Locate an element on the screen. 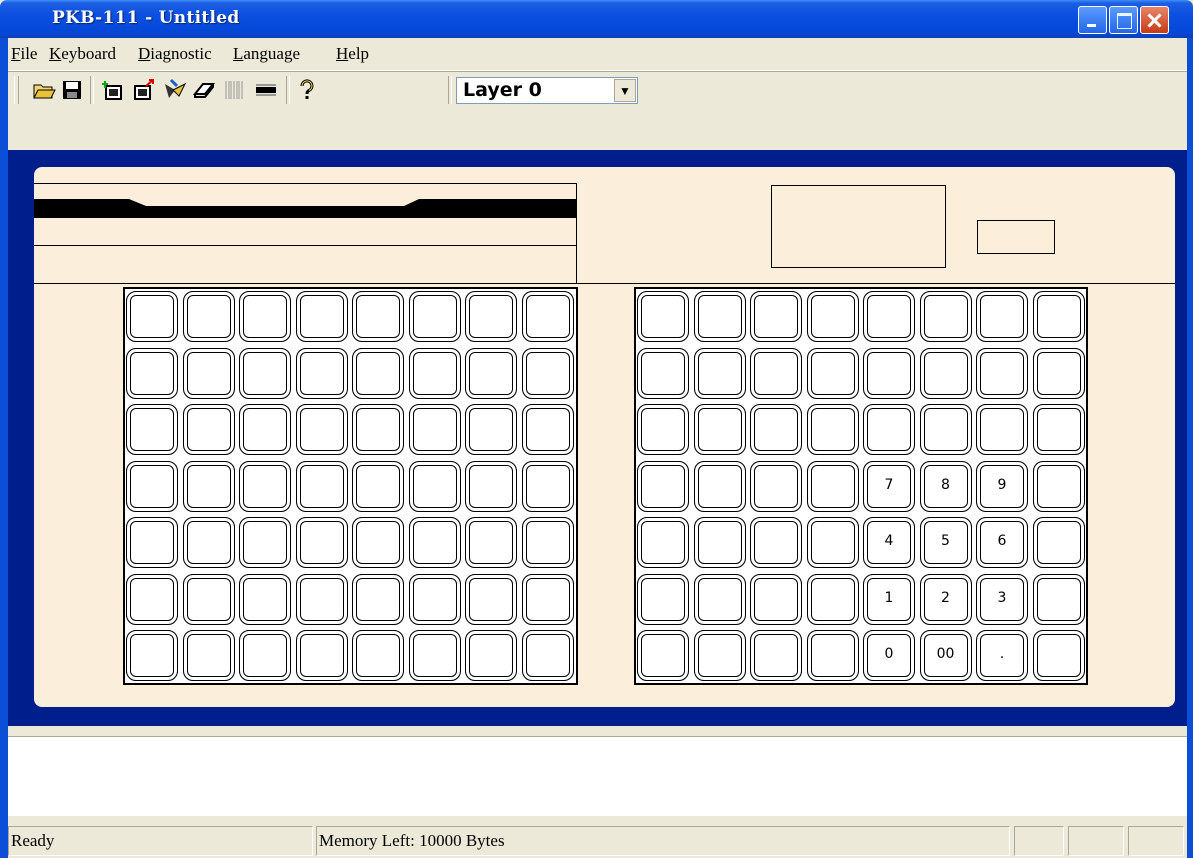 The width and height of the screenshot is (1193, 858). layer-select: Layer 0 ▼ is located at coordinates (547, 90).